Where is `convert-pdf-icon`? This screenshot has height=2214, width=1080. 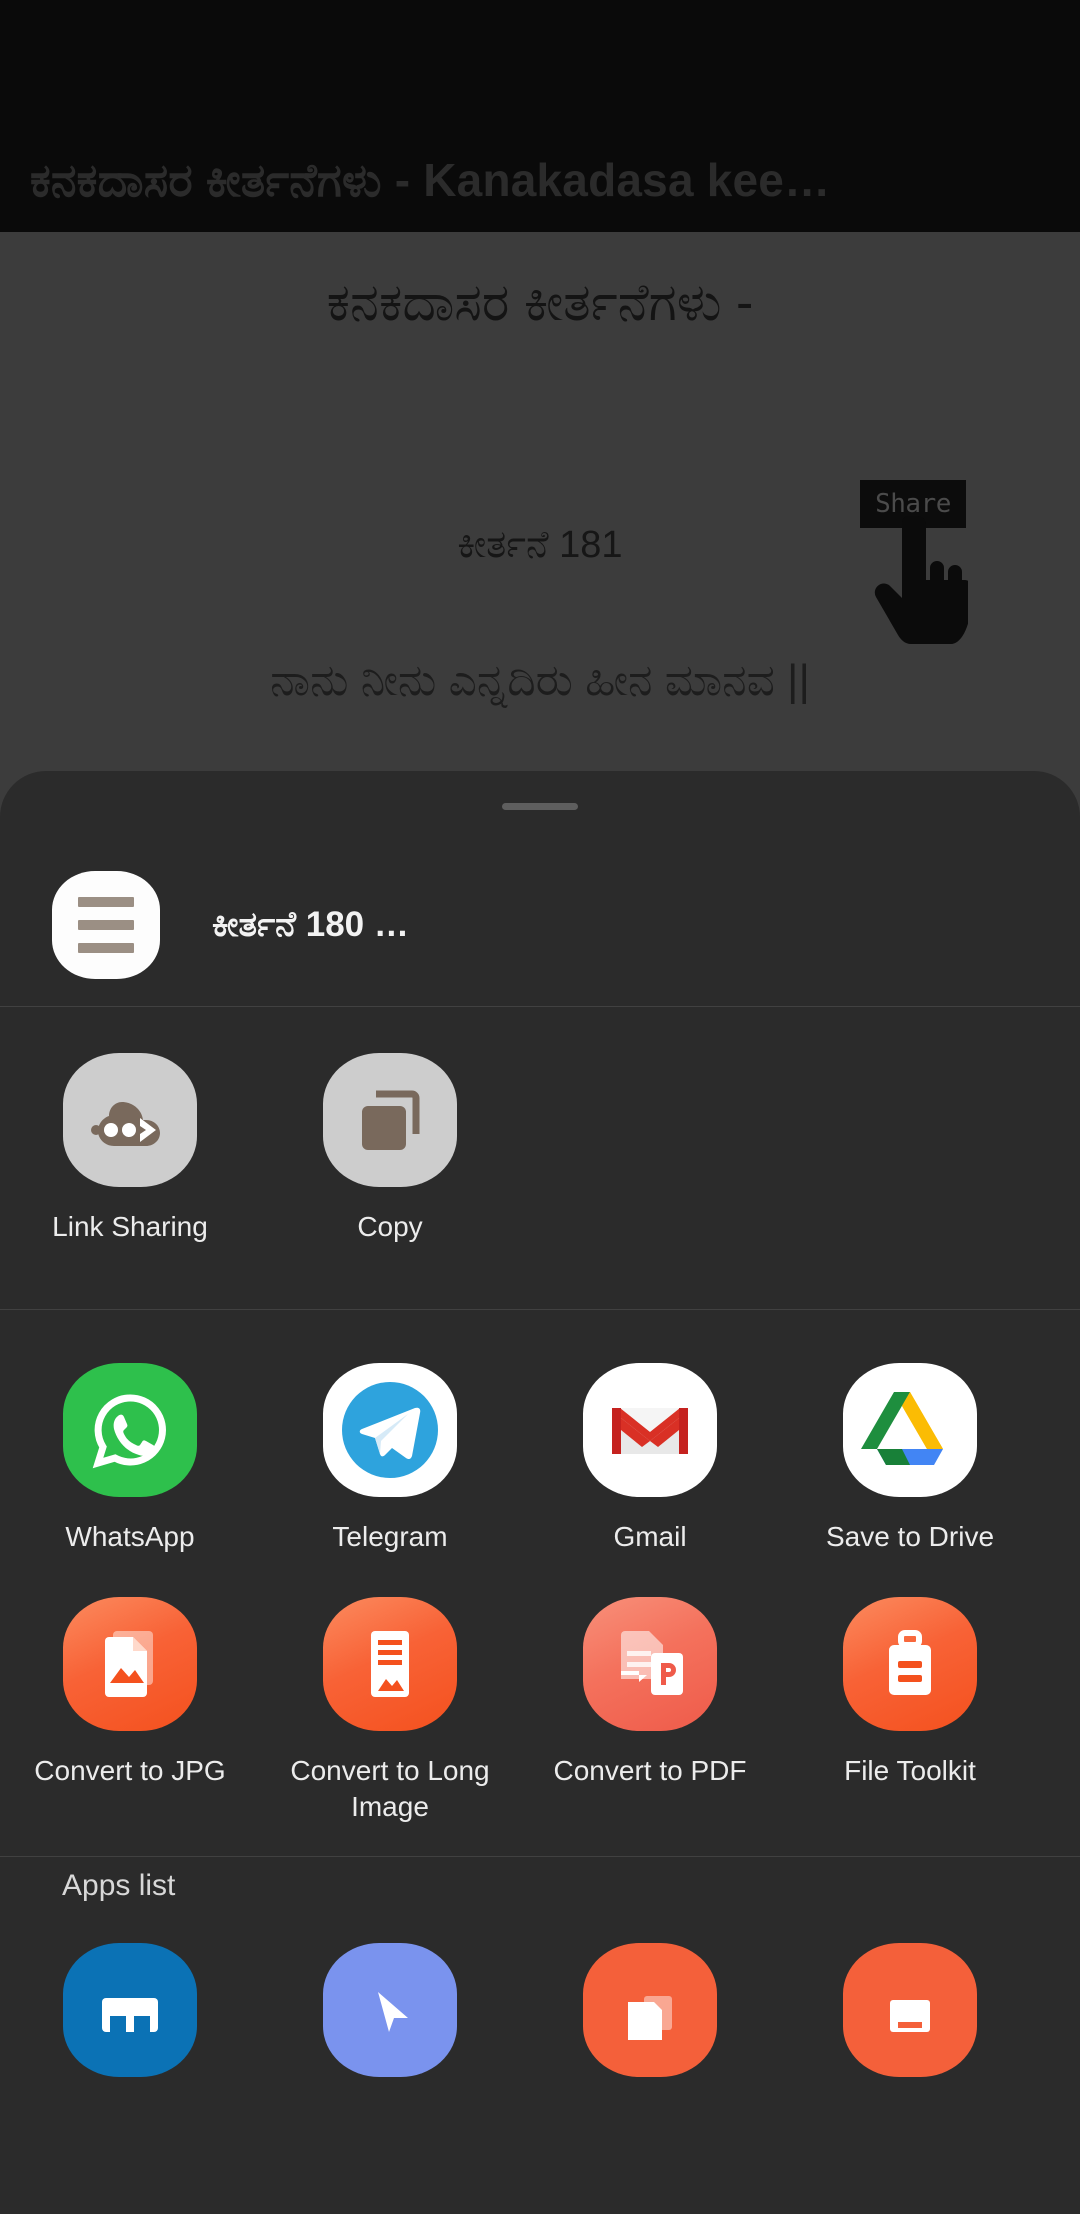
convert-pdf-icon is located at coordinates (650, 1664).